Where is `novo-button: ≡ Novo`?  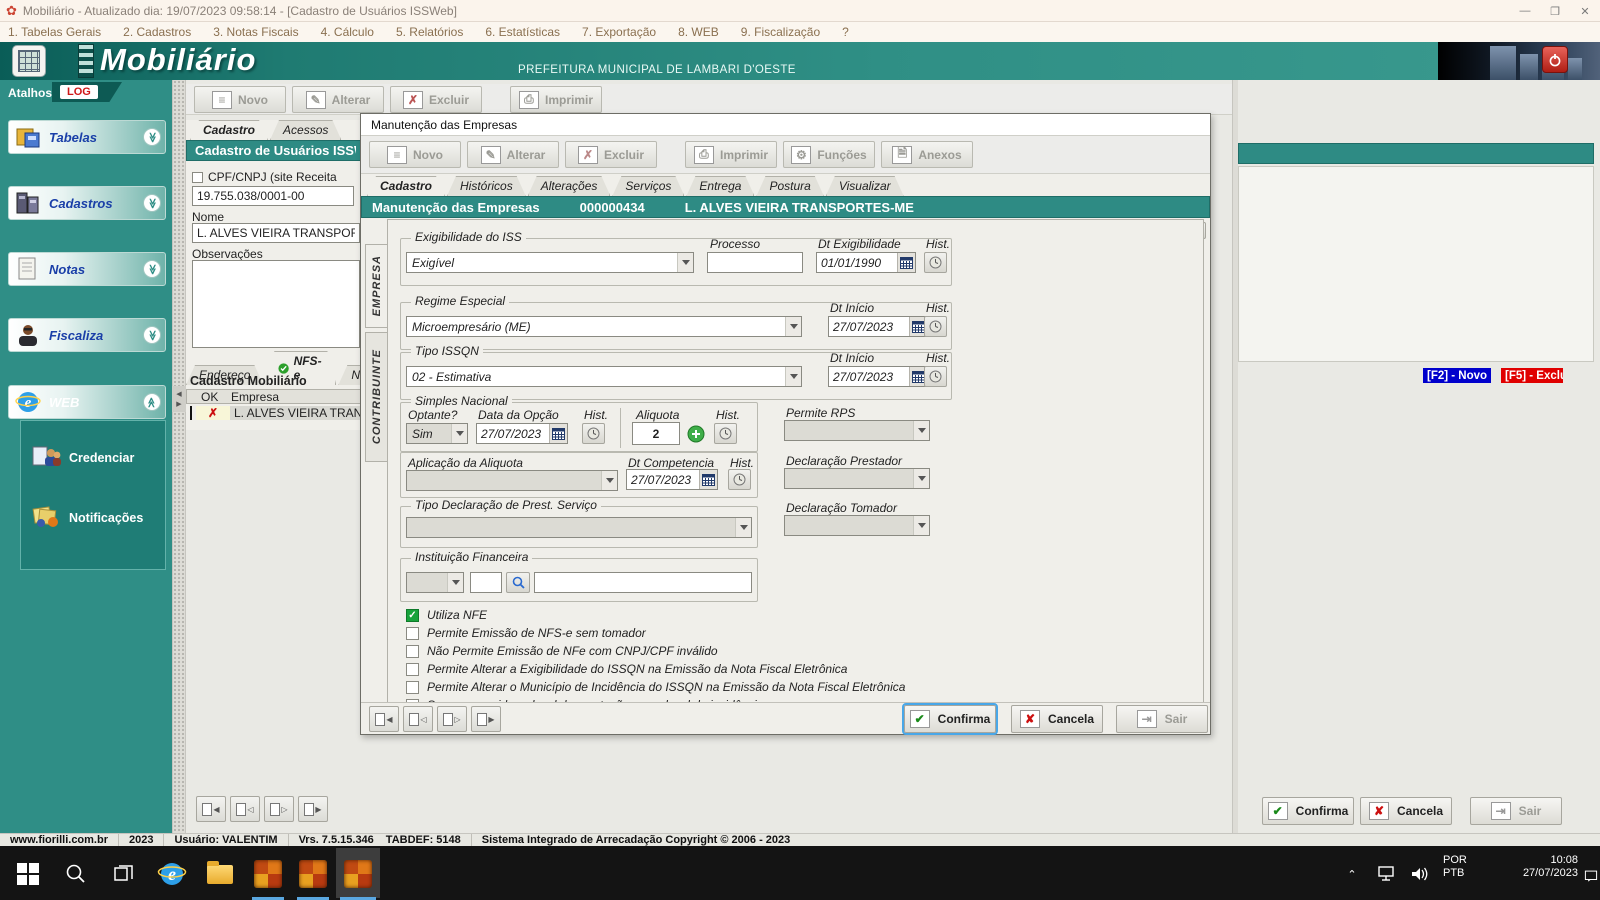 novo-button: ≡ Novo is located at coordinates (240, 99).